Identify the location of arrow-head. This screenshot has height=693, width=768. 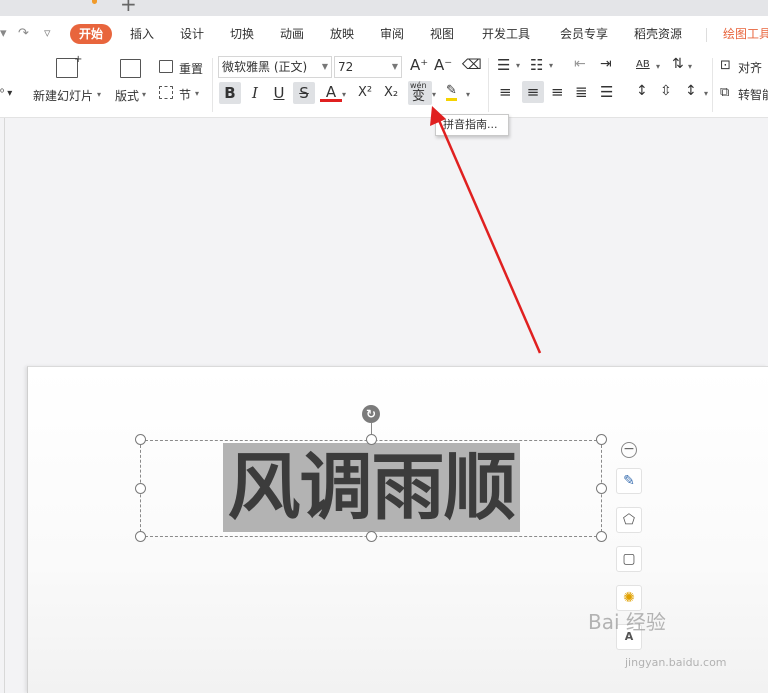
(438, 116).